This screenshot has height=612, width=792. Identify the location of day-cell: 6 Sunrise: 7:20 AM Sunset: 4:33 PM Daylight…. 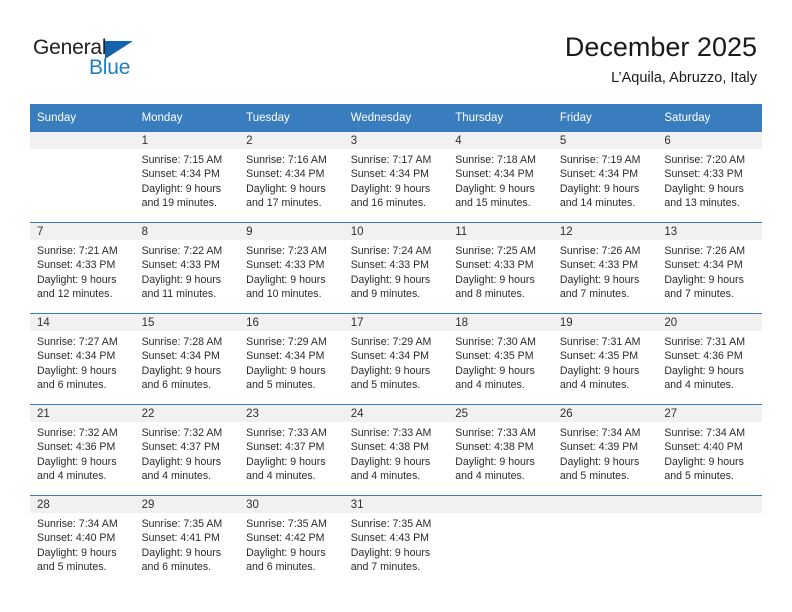
(709, 177).